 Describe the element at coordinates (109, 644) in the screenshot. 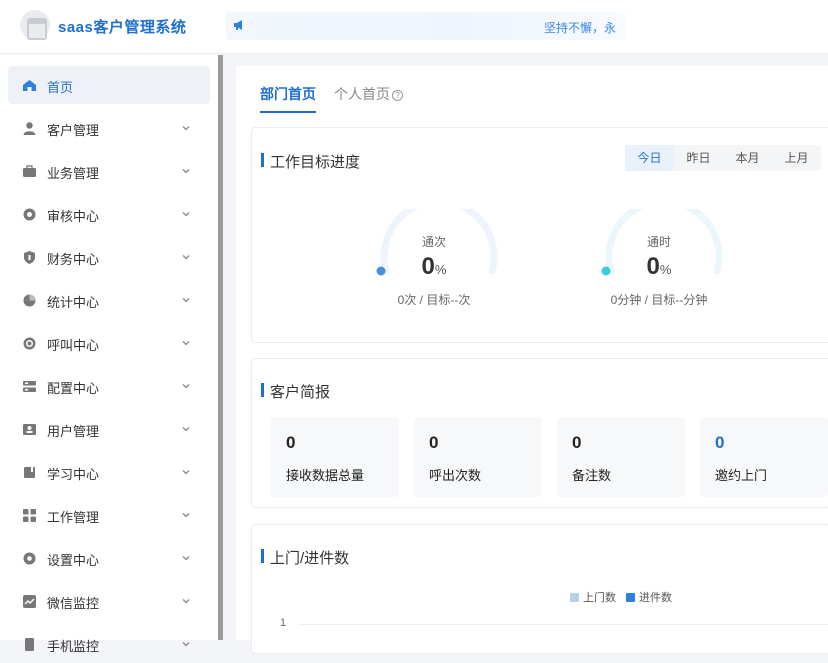

I see `sidebar-item-mobile-monitor: 手机监控` at that location.